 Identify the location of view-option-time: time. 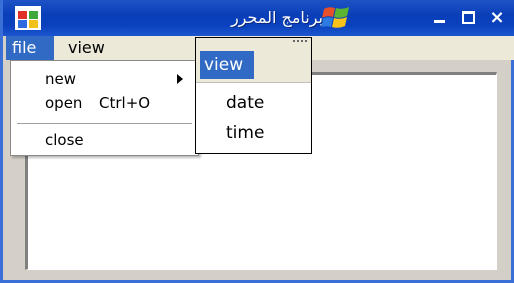
(245, 133).